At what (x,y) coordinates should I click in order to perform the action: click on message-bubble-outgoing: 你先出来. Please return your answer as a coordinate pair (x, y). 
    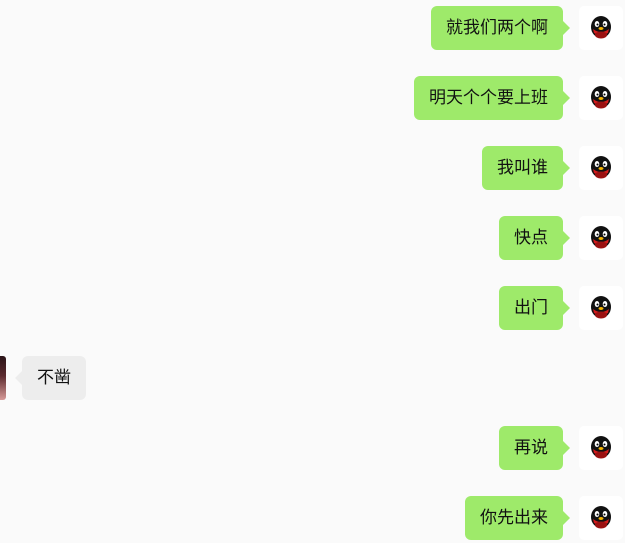
    Looking at the image, I should click on (517, 518).